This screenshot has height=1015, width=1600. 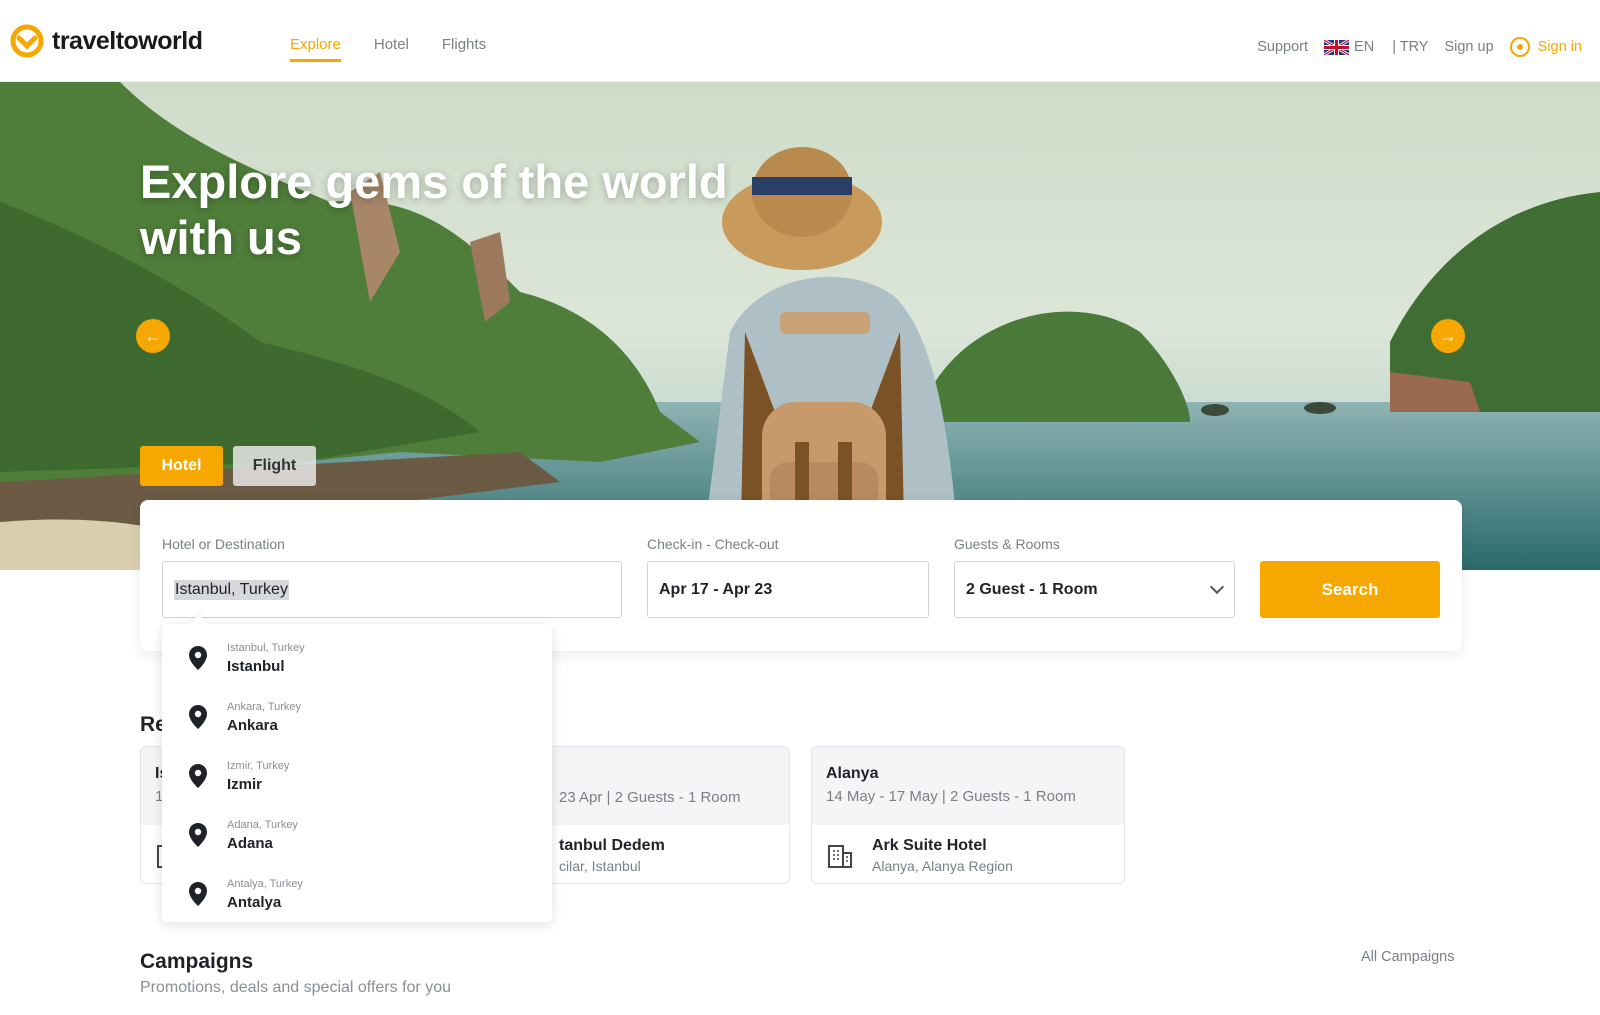 What do you see at coordinates (357, 835) in the screenshot?
I see `suggestion-item: Adana, Turkey Adana` at bounding box center [357, 835].